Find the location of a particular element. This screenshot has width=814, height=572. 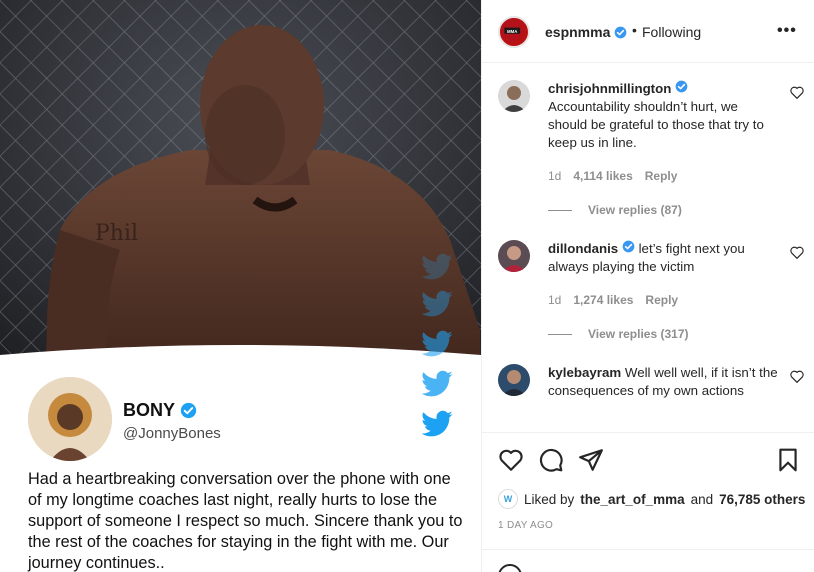

view-replies: View replies (87) is located at coordinates (615, 210).